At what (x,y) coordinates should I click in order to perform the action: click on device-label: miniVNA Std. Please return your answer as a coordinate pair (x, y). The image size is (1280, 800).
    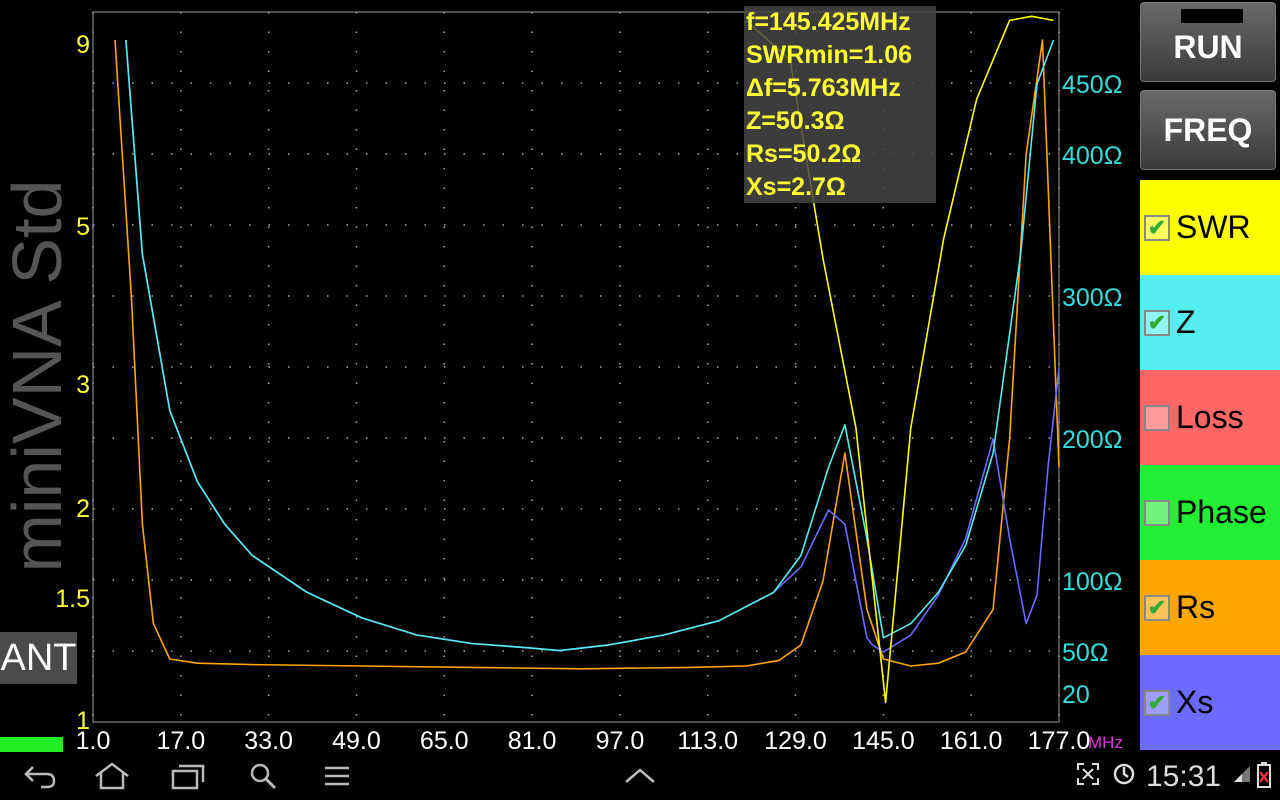
    Looking at the image, I should click on (38, 376).